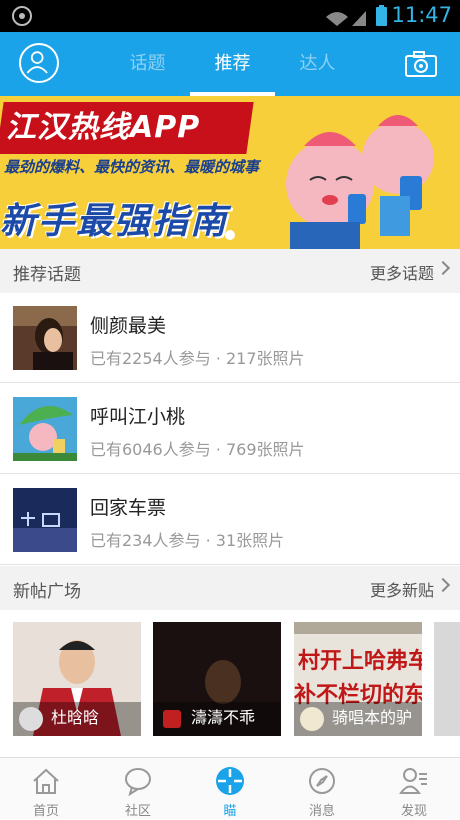 The width and height of the screenshot is (460, 820). What do you see at coordinates (402, 272) in the screenshot?
I see `more-topics-link: 更多话题` at bounding box center [402, 272].